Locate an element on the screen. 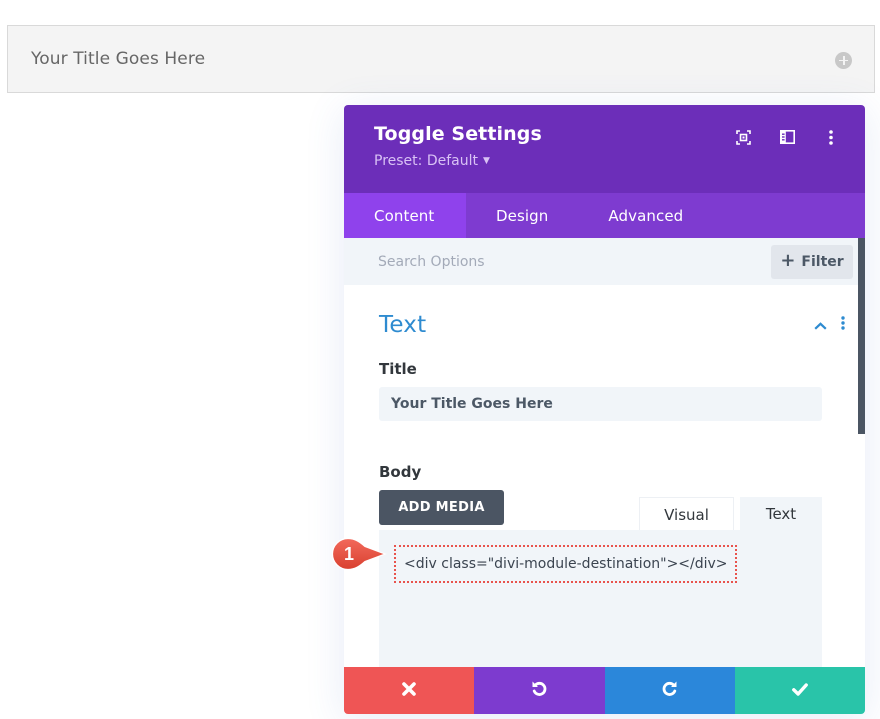 Image resolution: width=880 pixels, height=719 pixels. caret-down-icon: ▼ is located at coordinates (486, 161).